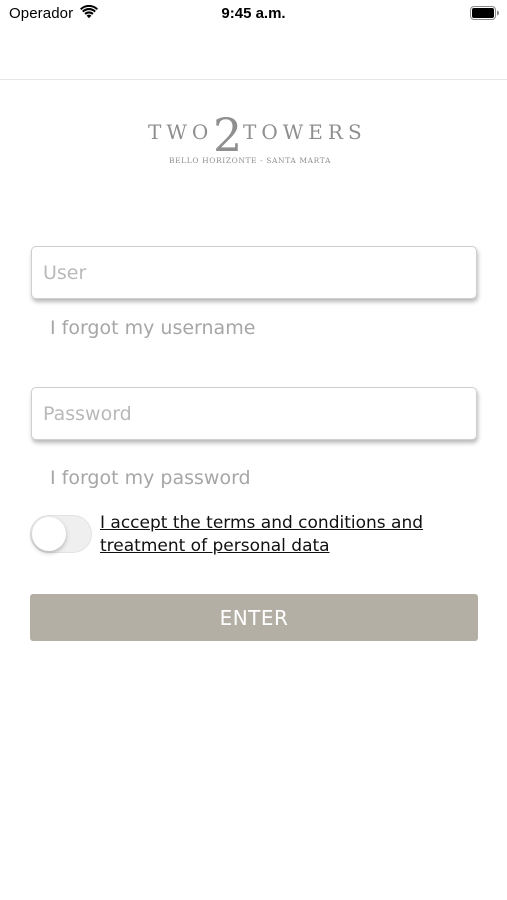  What do you see at coordinates (150, 478) in the screenshot?
I see `forgot-password-link: I forgot my password` at bounding box center [150, 478].